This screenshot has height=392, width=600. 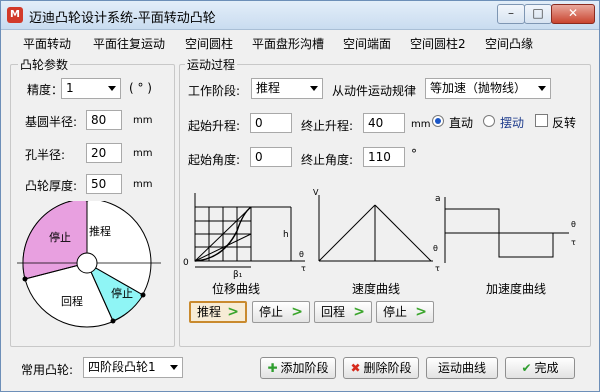 What do you see at coordinates (438, 43) in the screenshot?
I see `tab-spatial-cylinder-2: 空间圆柱2` at bounding box center [438, 43].